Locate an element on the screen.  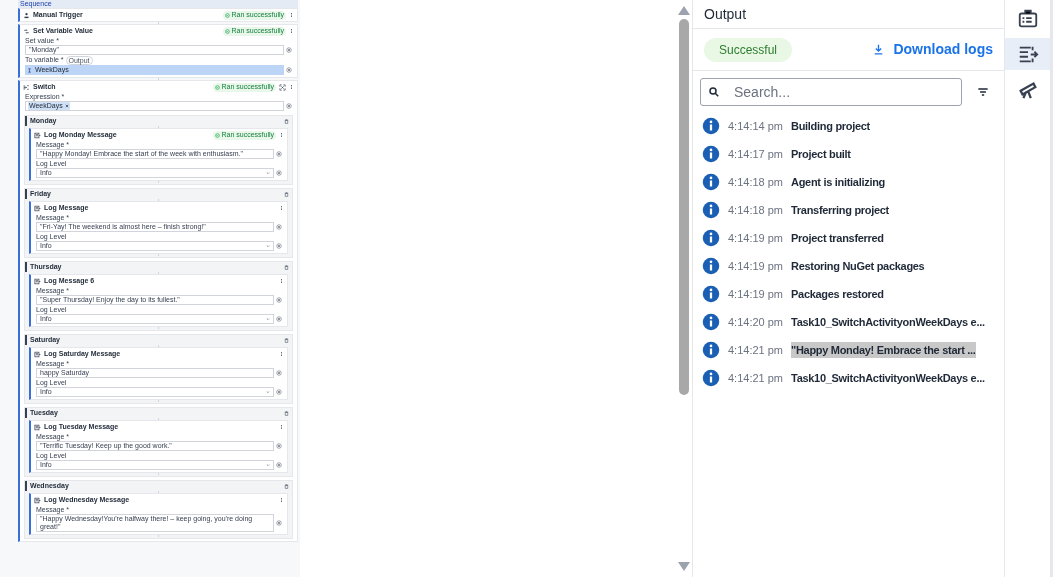
search-icon is located at coordinates (714, 92).